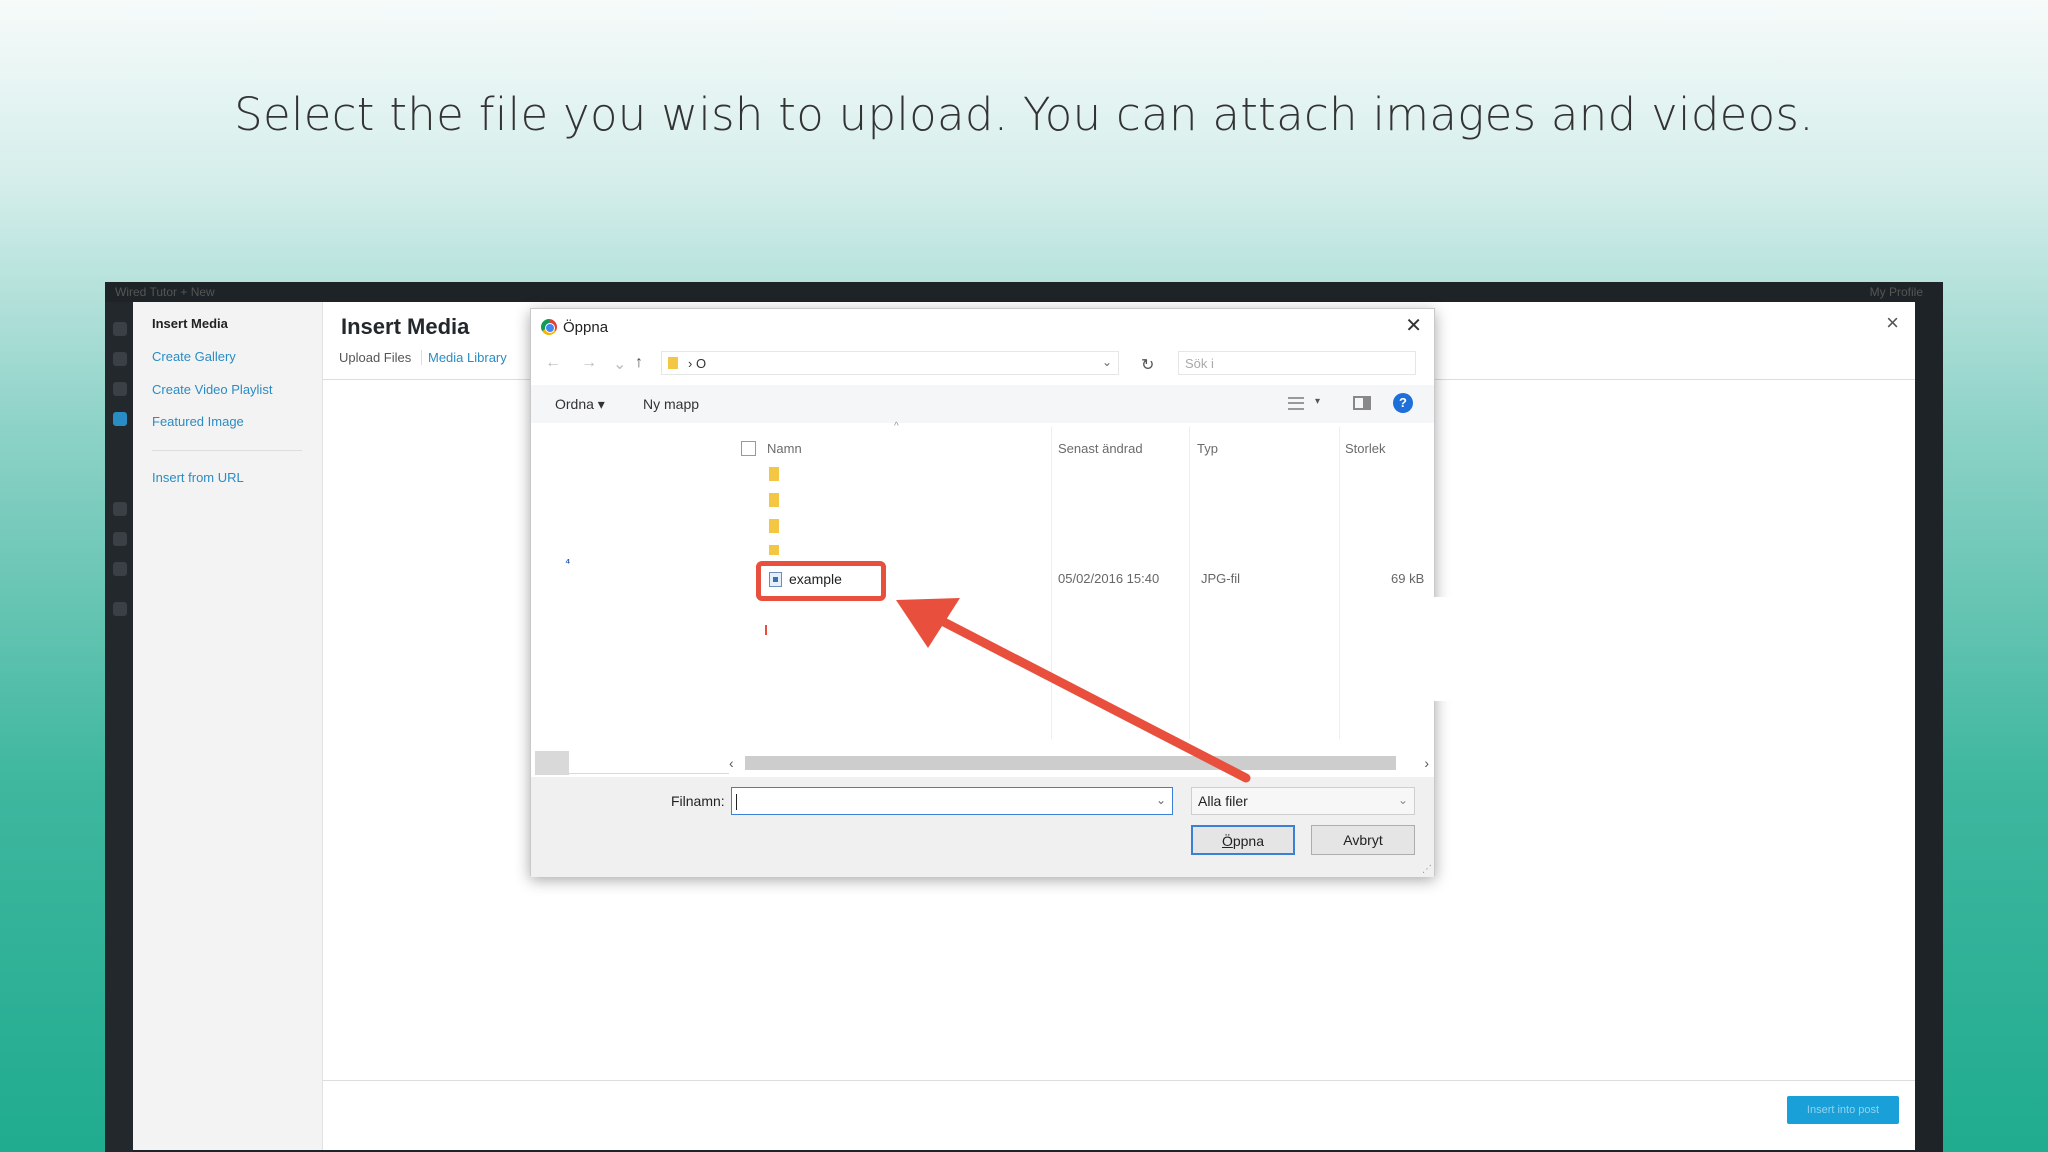 This screenshot has height=1152, width=2048. What do you see at coordinates (120, 609) in the screenshot?
I see `settings-icon` at bounding box center [120, 609].